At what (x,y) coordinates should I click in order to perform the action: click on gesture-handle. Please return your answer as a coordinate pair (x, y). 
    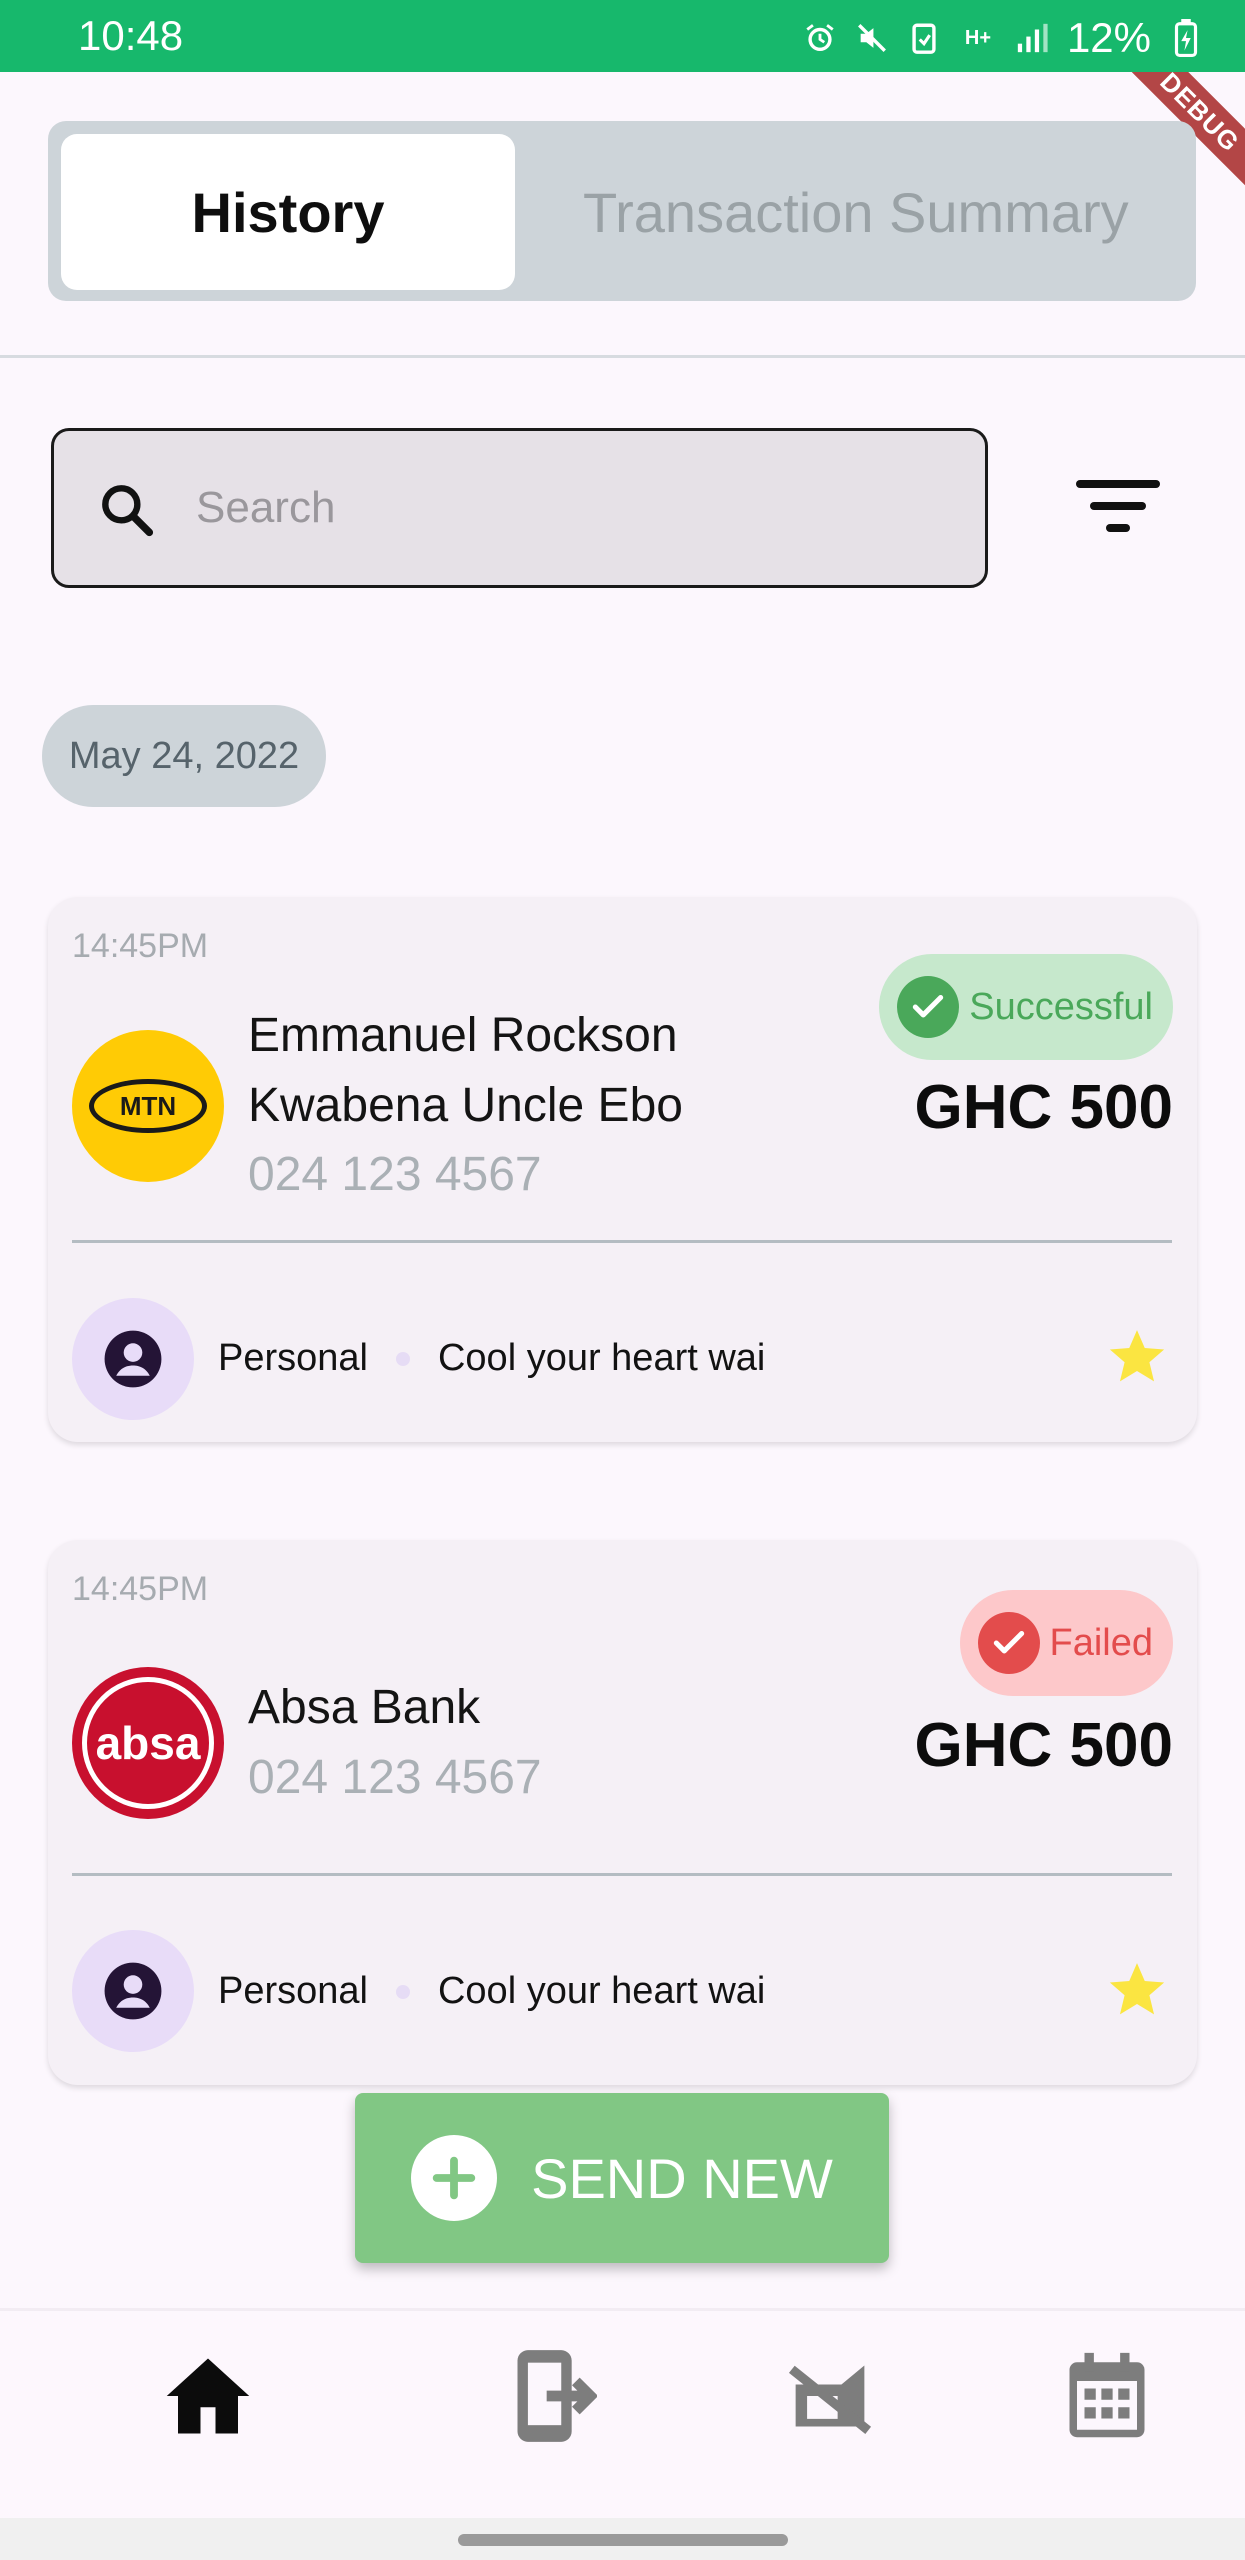
    Looking at the image, I should click on (623, 2540).